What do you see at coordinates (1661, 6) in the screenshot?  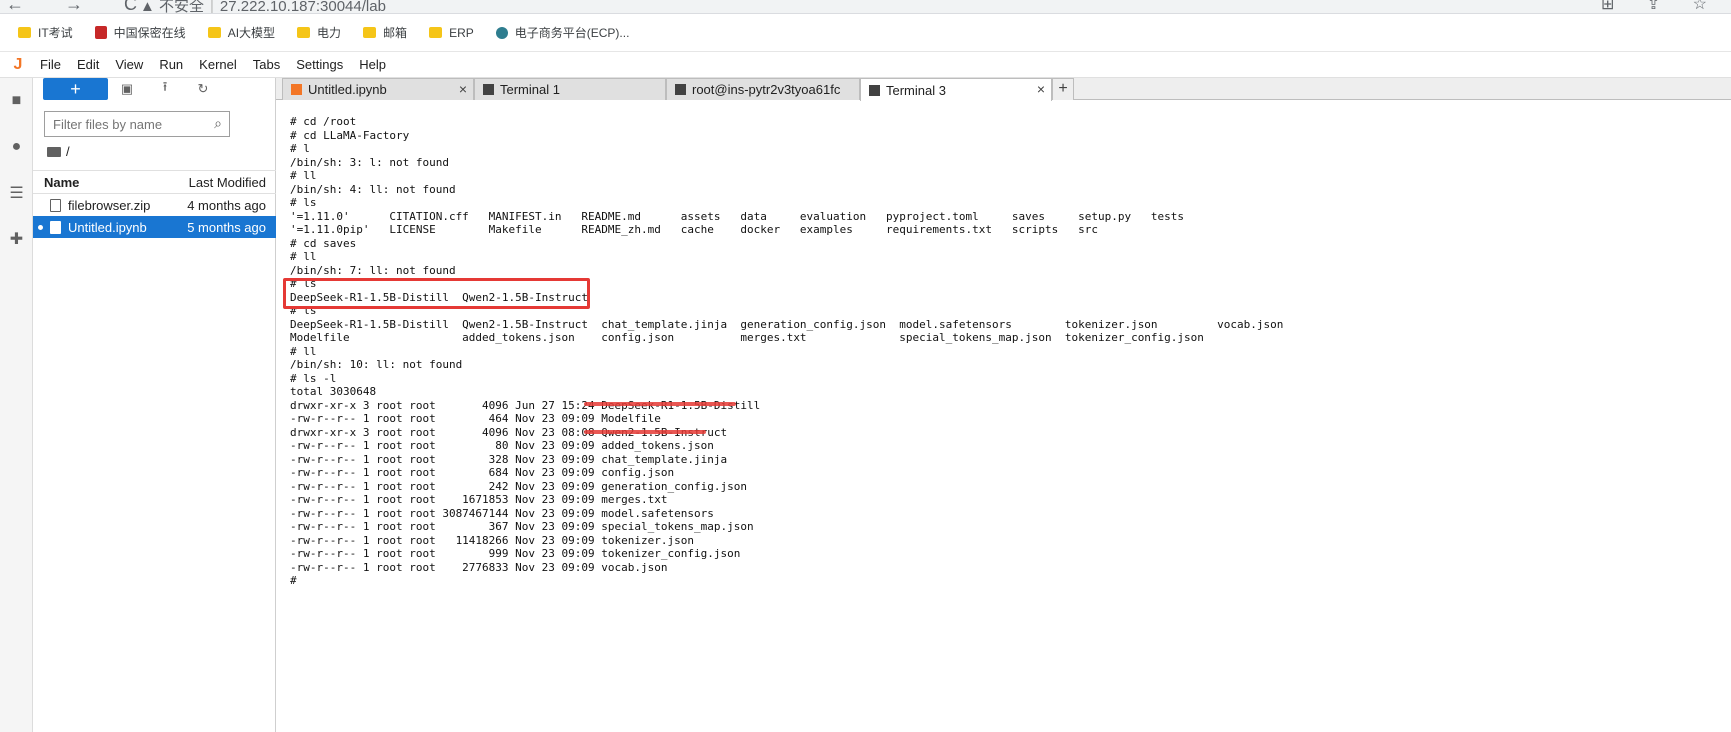 I see `browser-action-icons: ⊞ ⇪ ☆` at bounding box center [1661, 6].